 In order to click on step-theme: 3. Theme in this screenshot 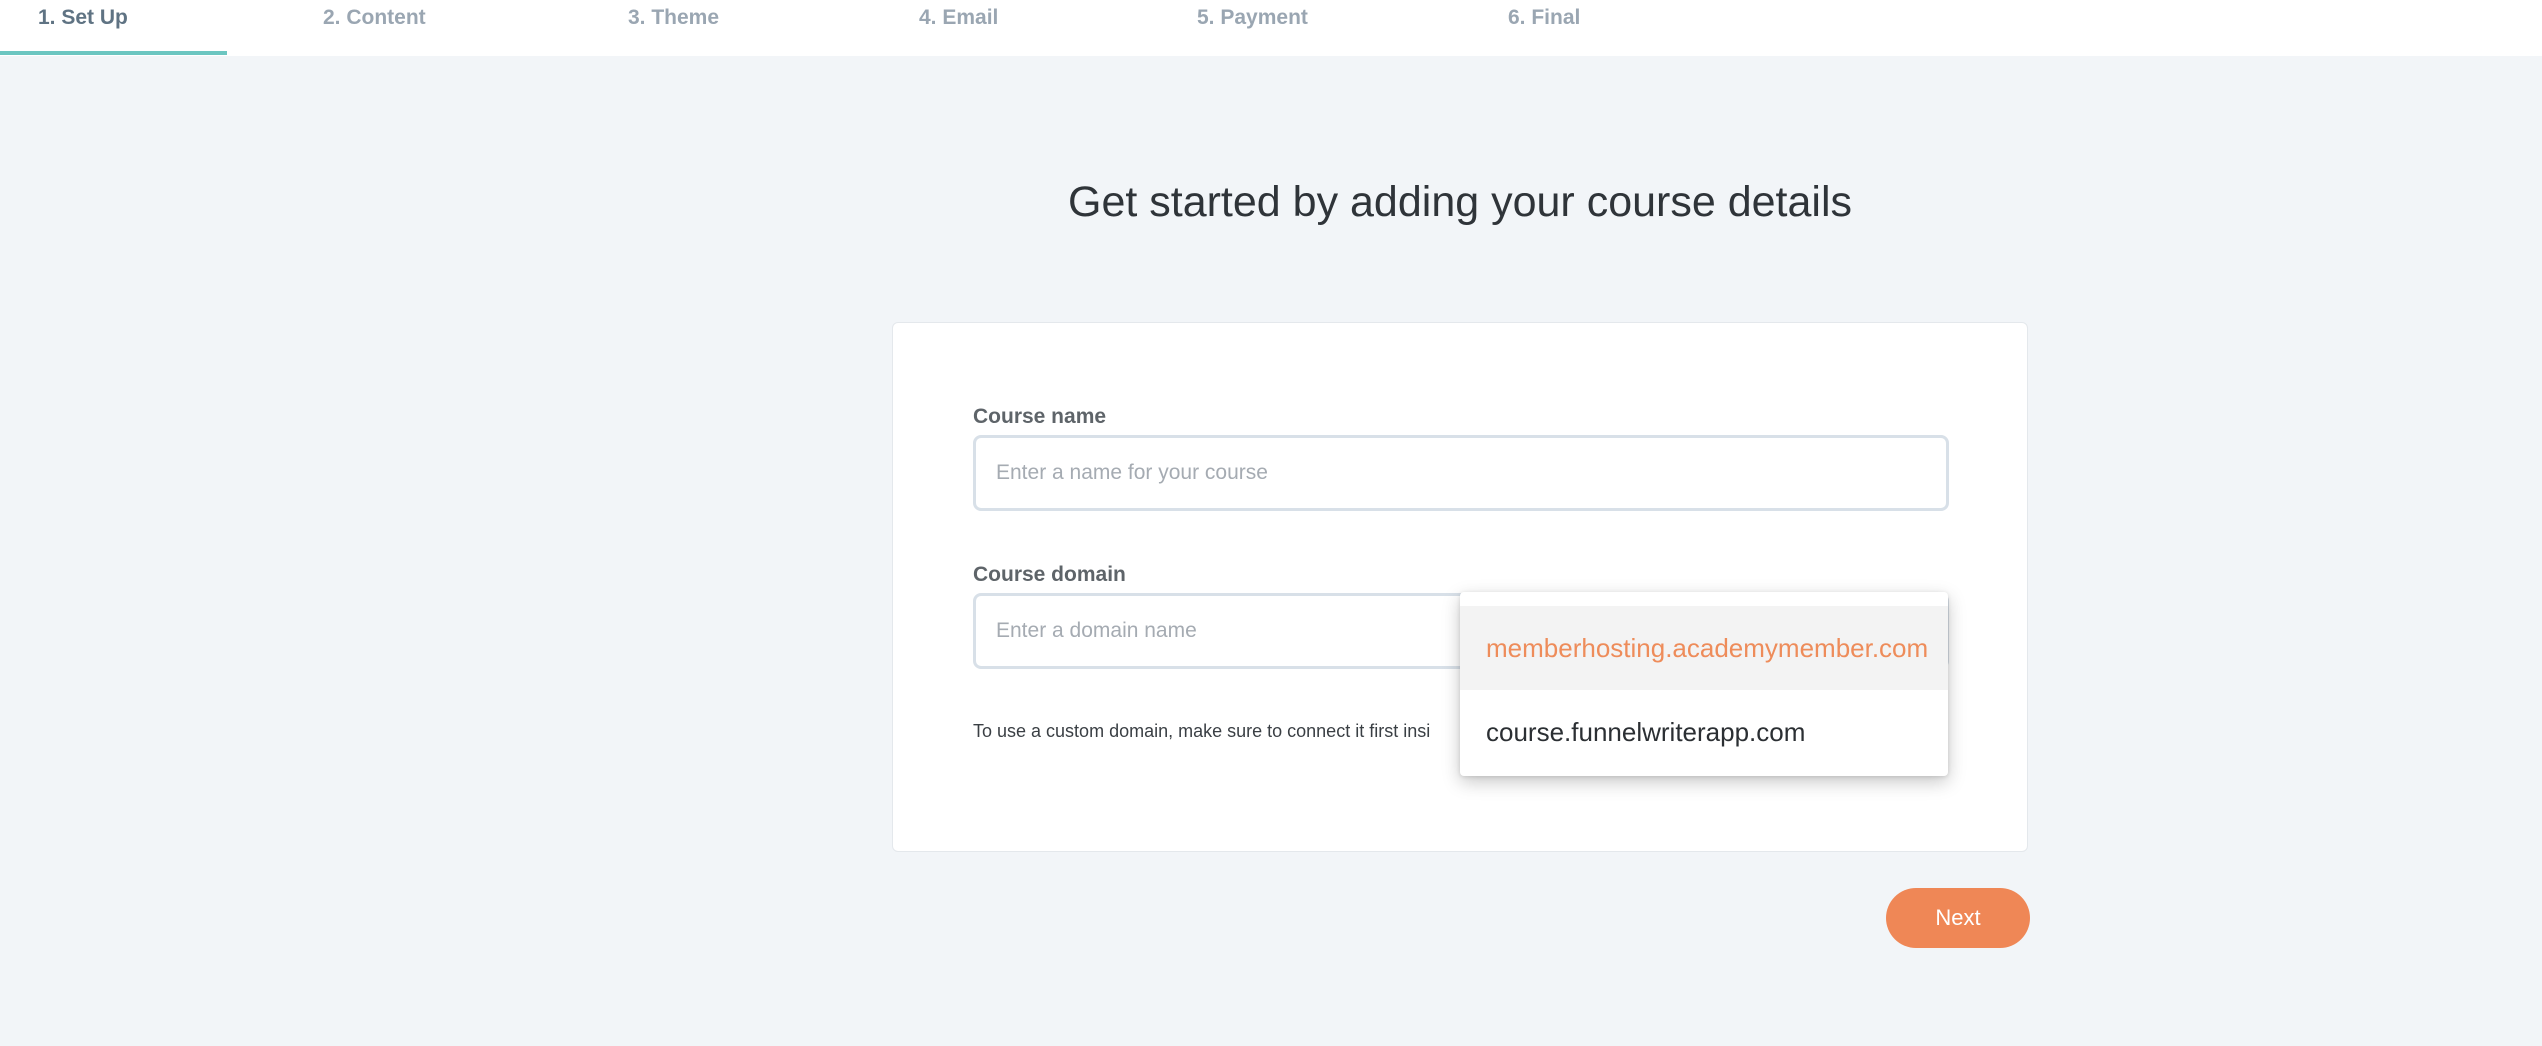, I will do `click(673, 28)`.